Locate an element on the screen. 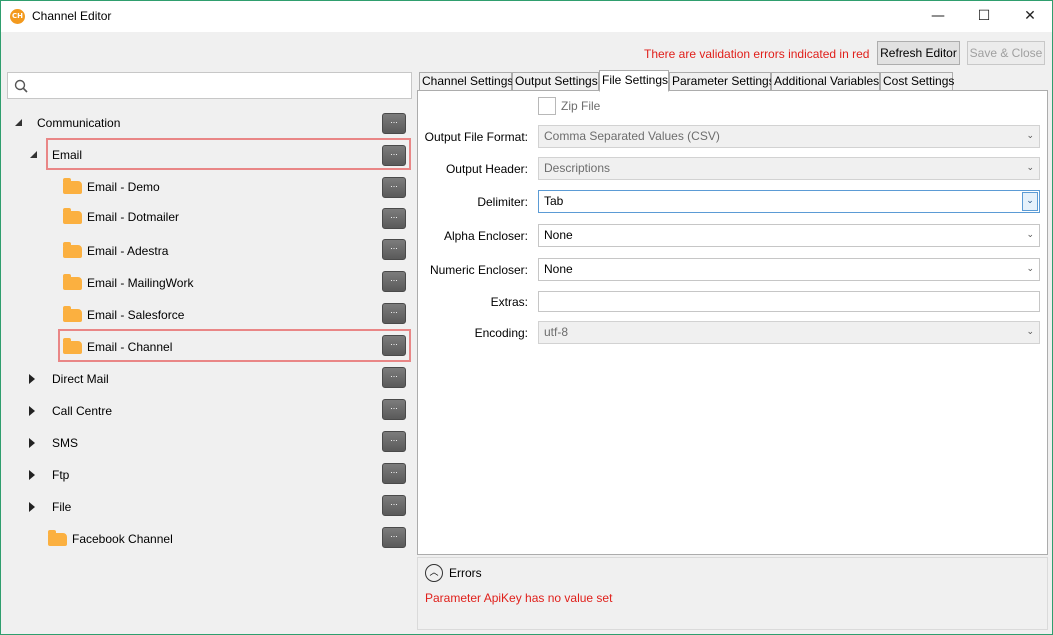 The height and width of the screenshot is (635, 1053). delimiter-label: Delimiter: is located at coordinates (502, 202).